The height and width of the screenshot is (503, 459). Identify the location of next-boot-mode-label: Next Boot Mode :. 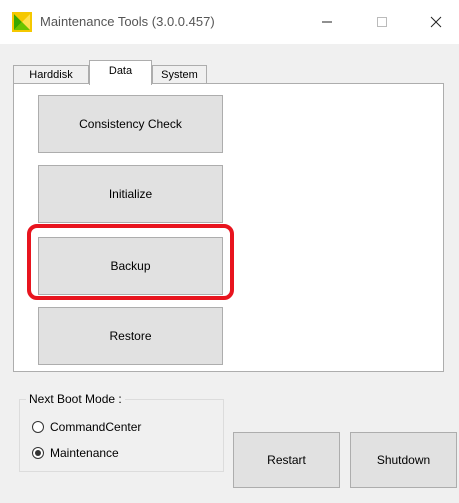
(75, 399).